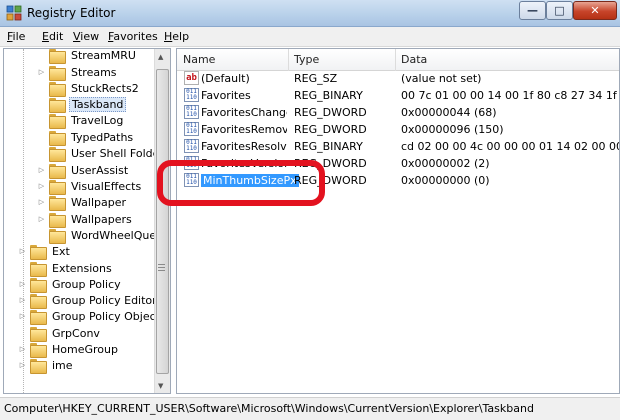 This screenshot has width=620, height=420. What do you see at coordinates (71, 13) in the screenshot?
I see `window-title: Registry Editor` at bounding box center [71, 13].